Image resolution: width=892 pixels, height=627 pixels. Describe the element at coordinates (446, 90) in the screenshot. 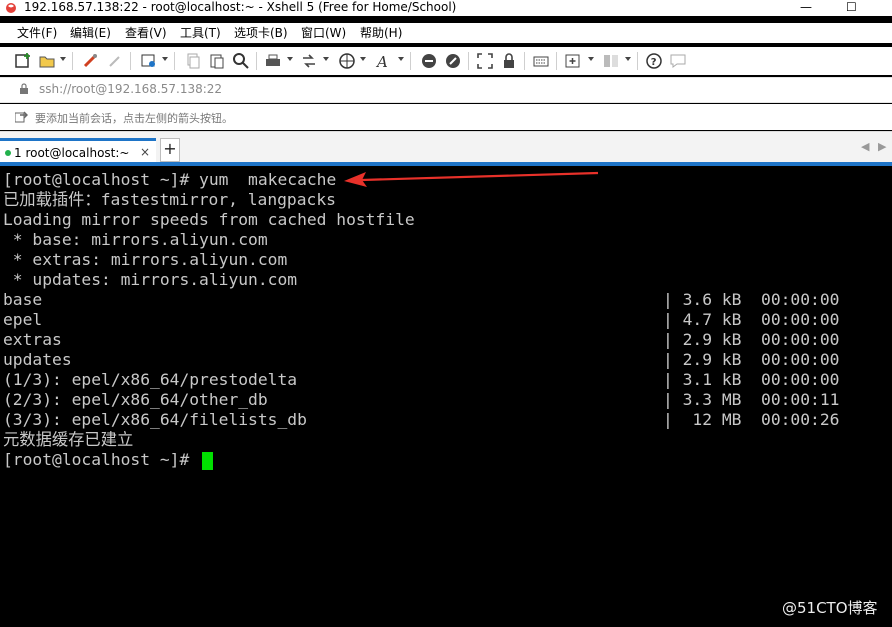

I see `address-bar: ssh://root@192.168.57.138:22` at that location.